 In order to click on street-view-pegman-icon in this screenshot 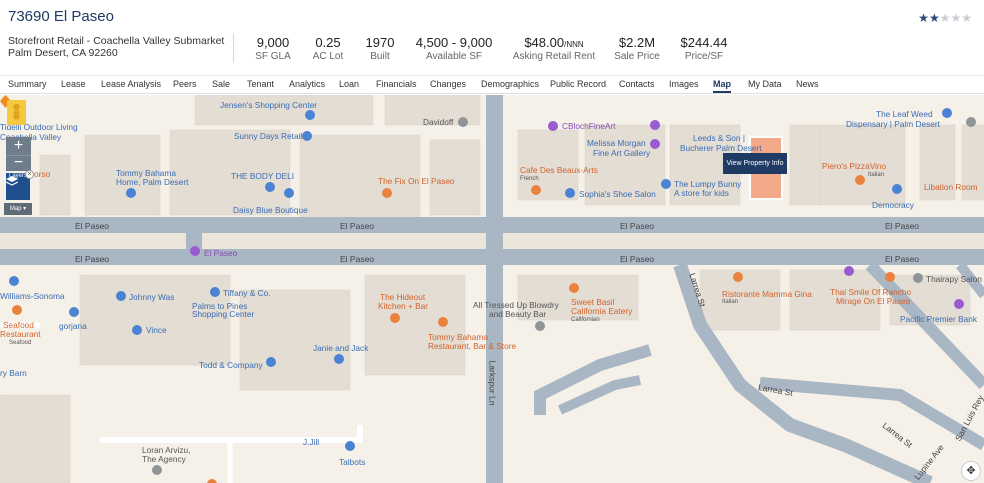, I will do `click(16, 112)`.